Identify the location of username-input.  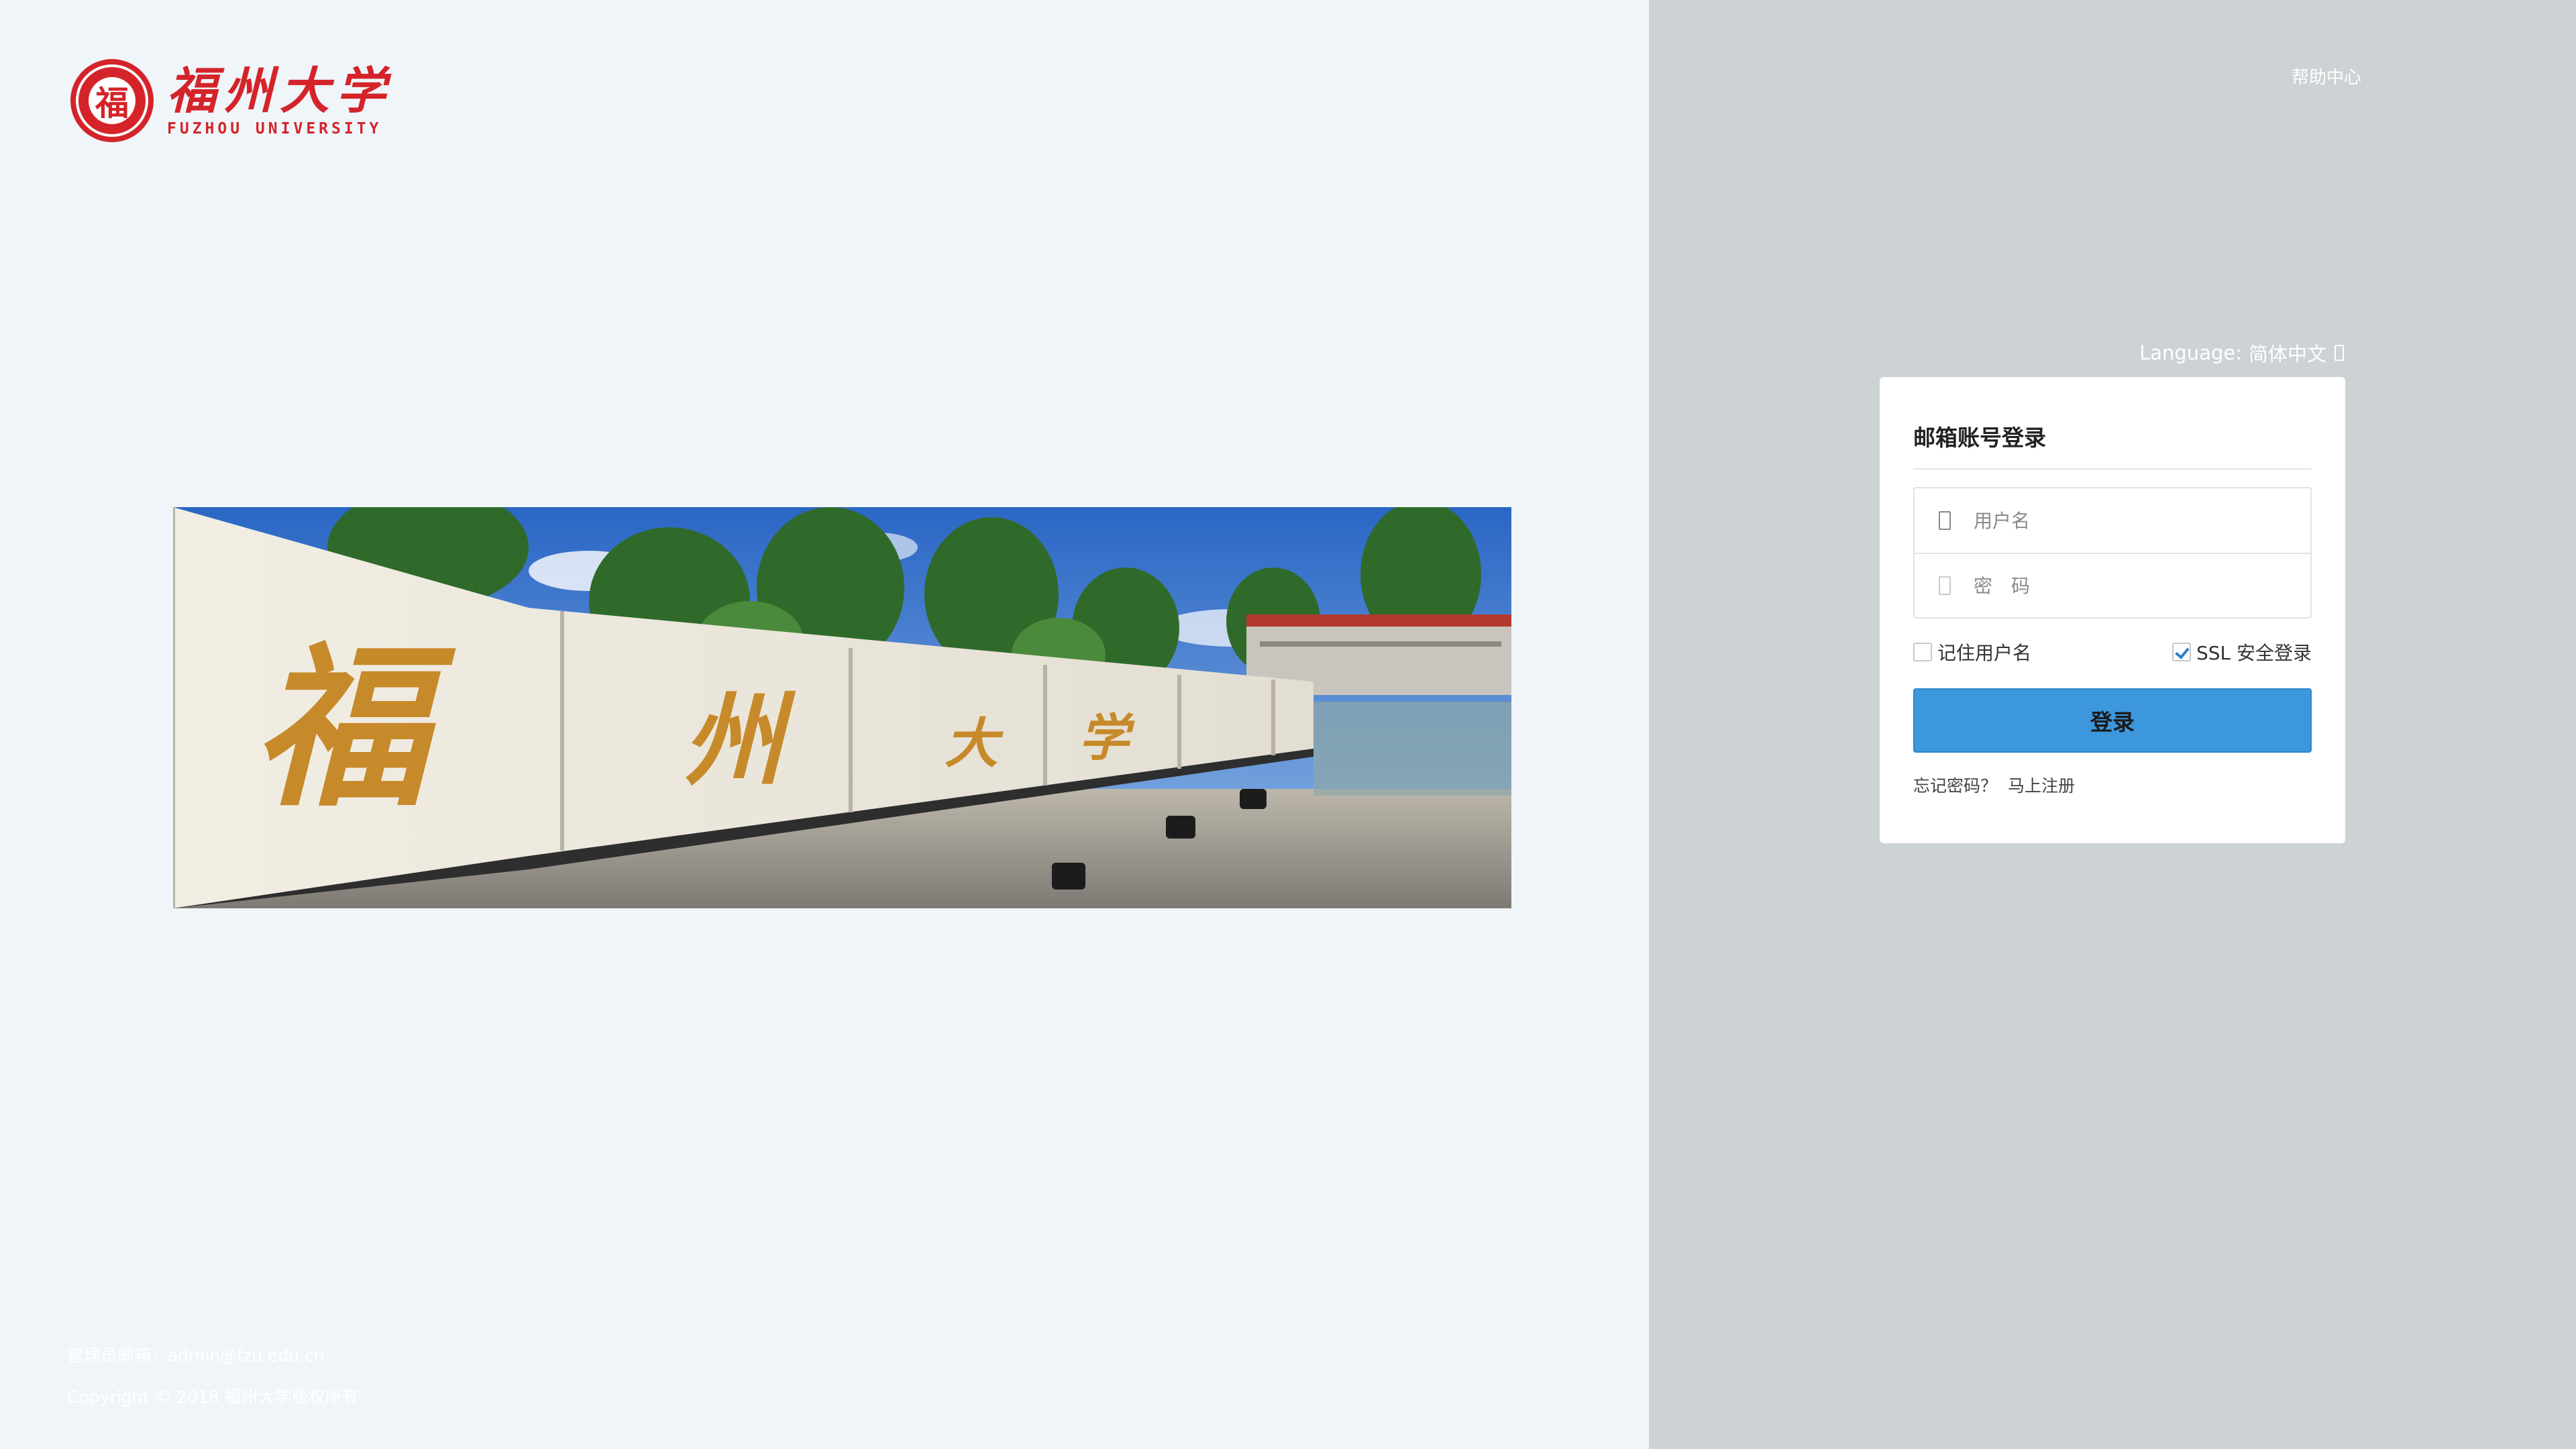
(2114, 520).